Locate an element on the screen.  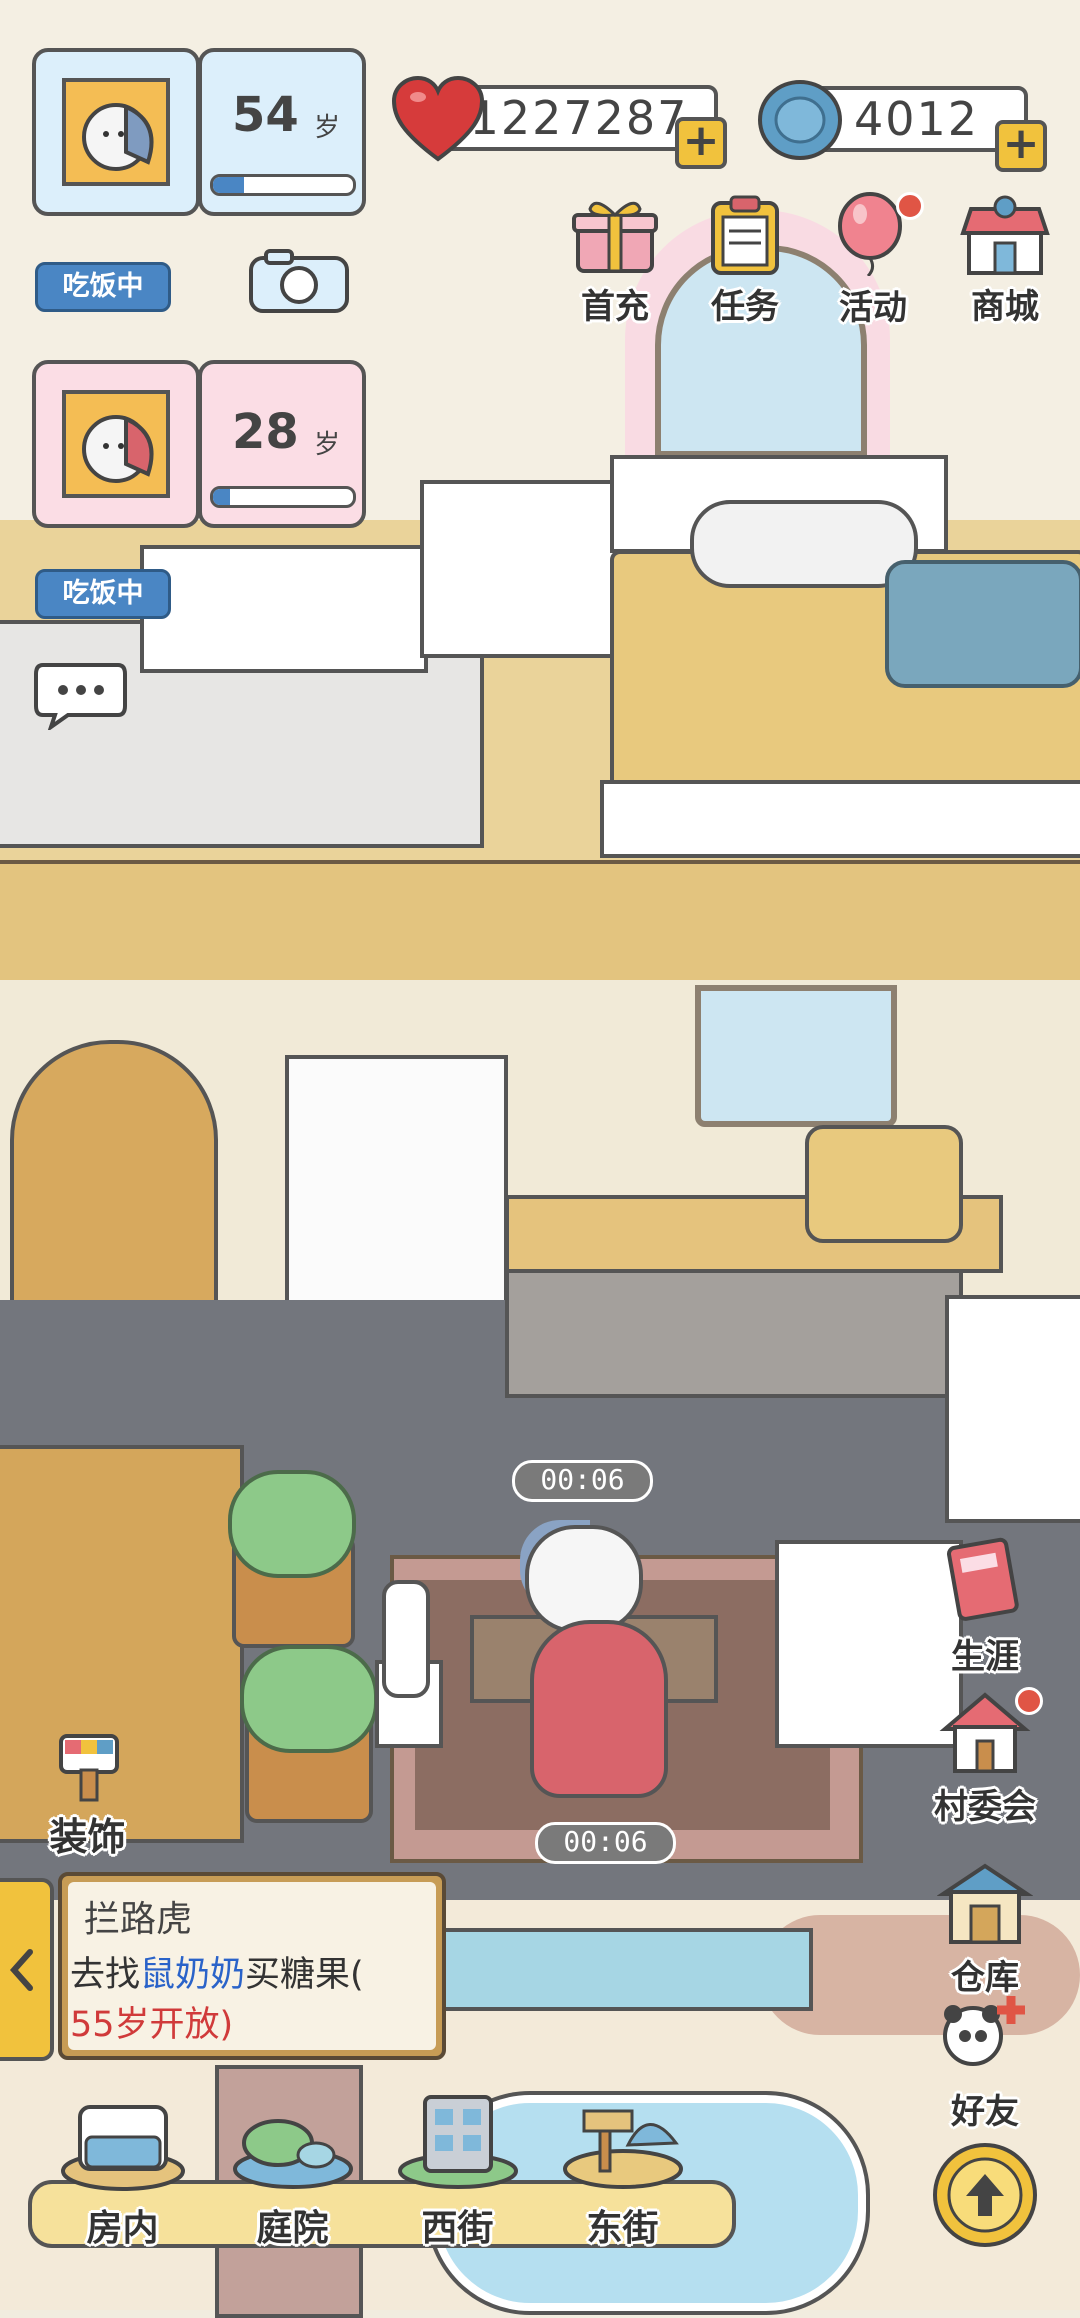
chevron-left-icon is located at coordinates (21, 1970).